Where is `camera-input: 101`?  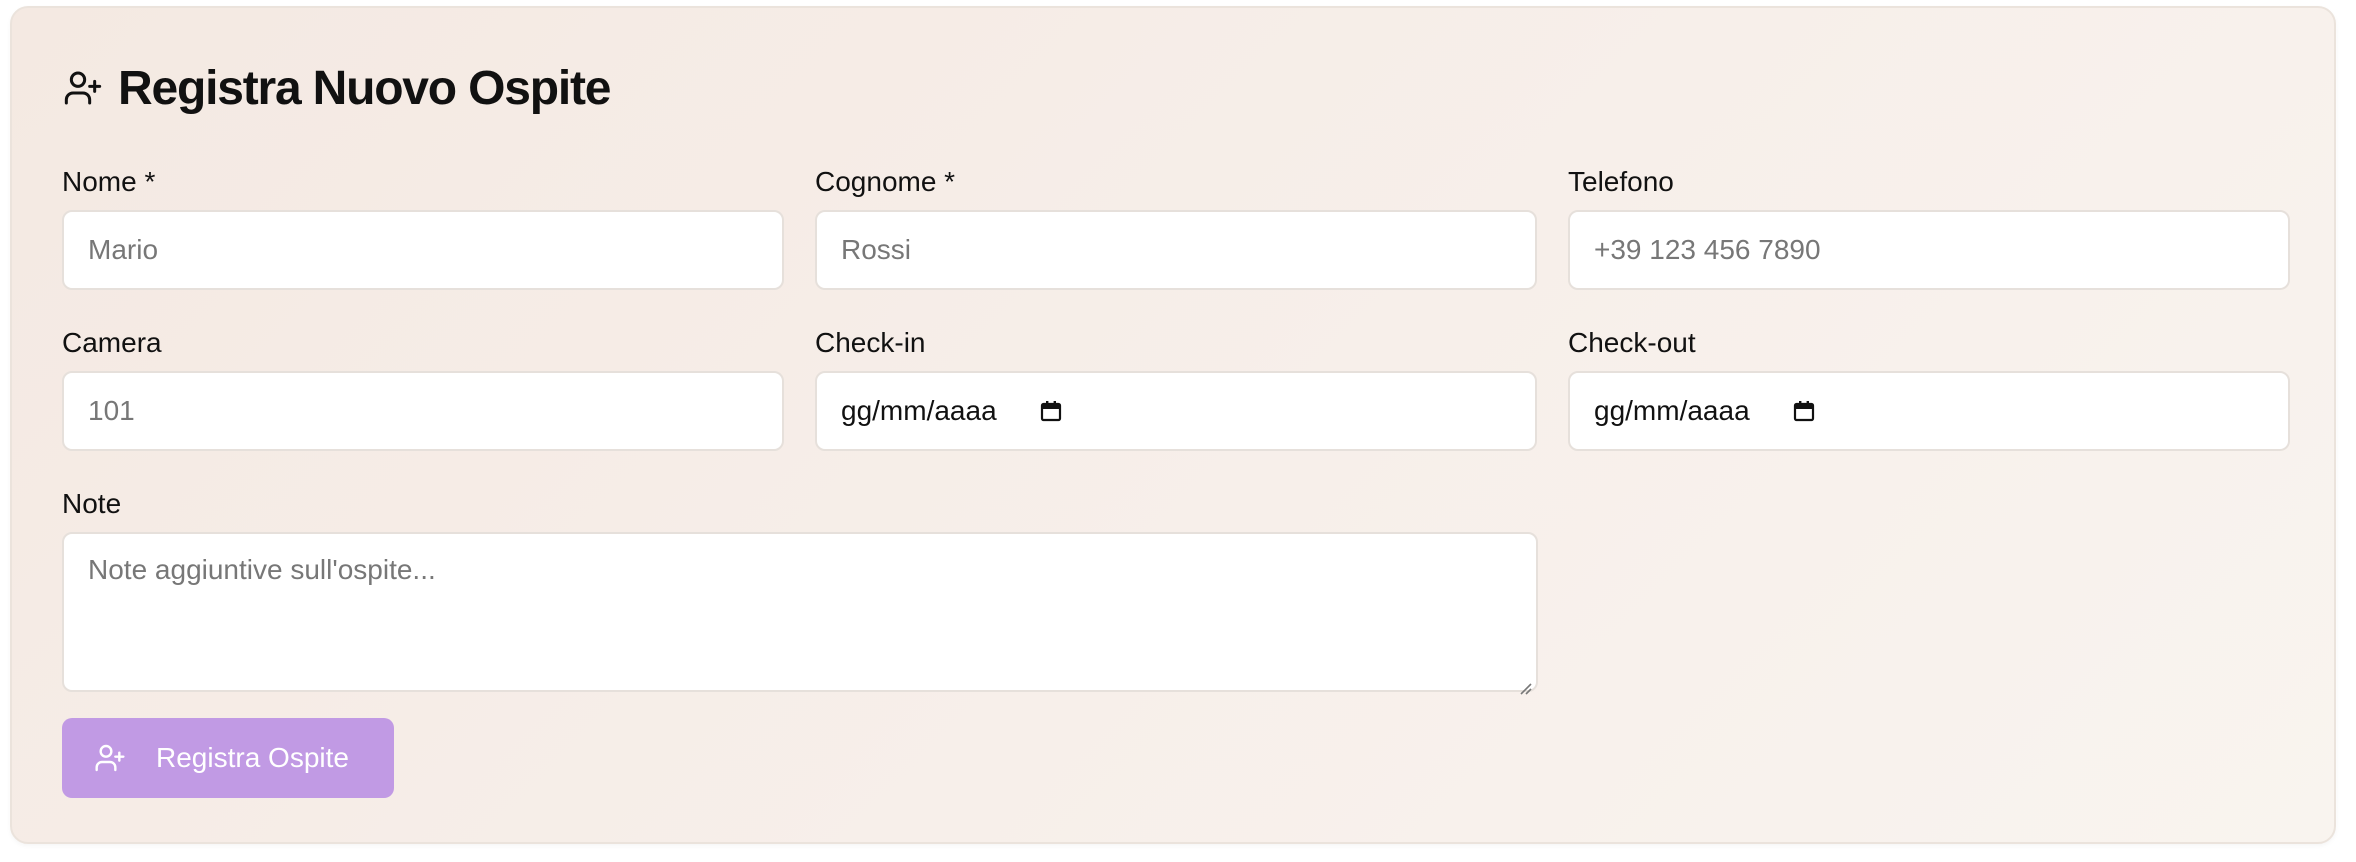
camera-input: 101 is located at coordinates (423, 411).